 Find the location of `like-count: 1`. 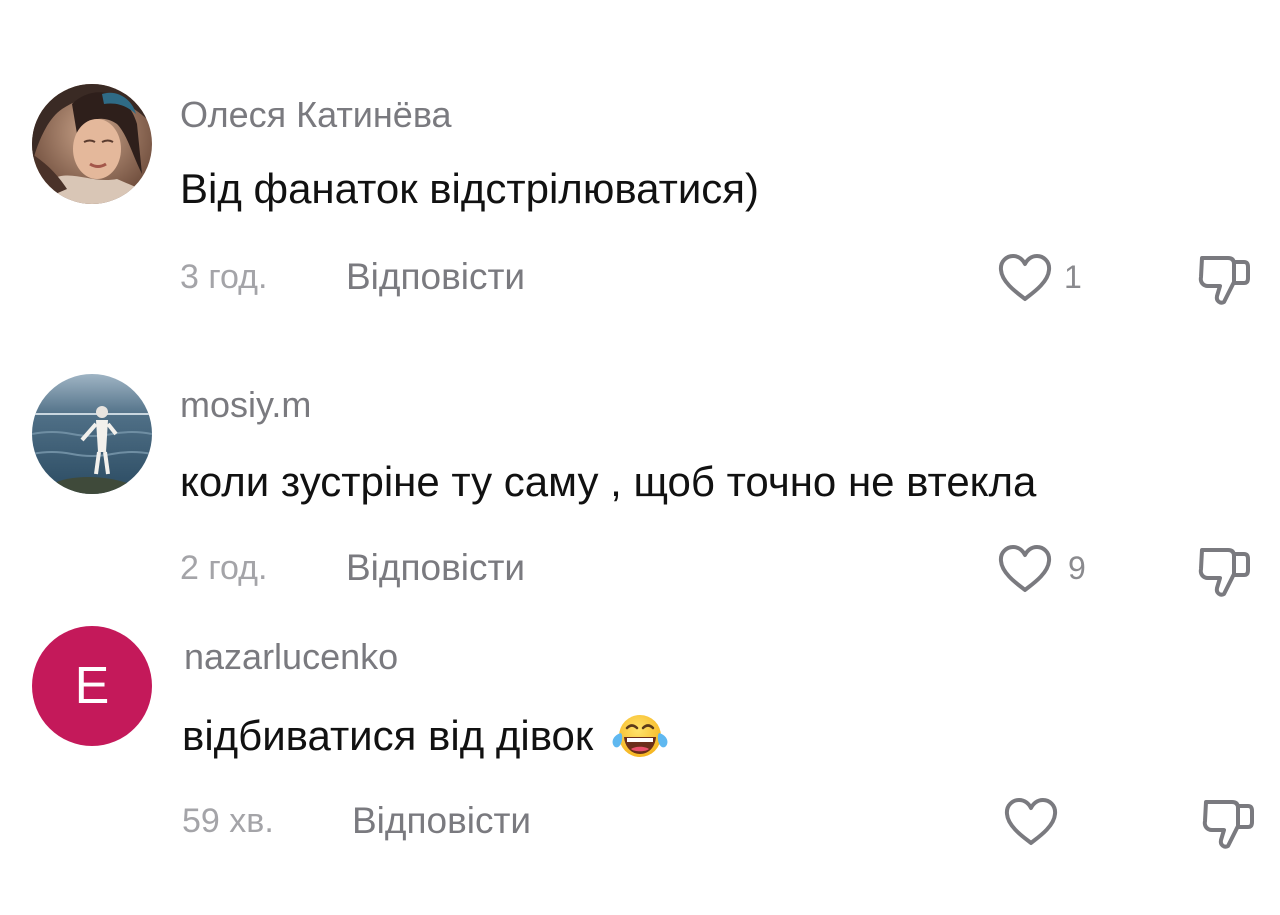

like-count: 1 is located at coordinates (1073, 277).